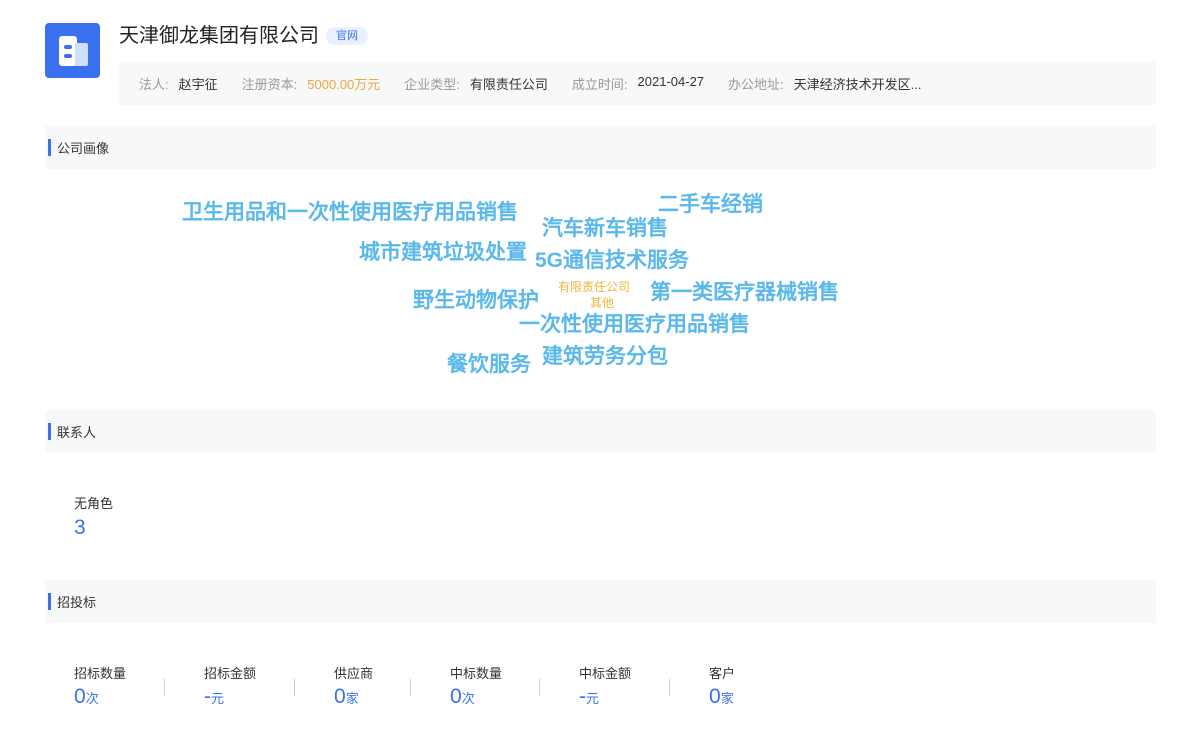  I want to click on cloud-word: 有限责任公司, so click(594, 287).